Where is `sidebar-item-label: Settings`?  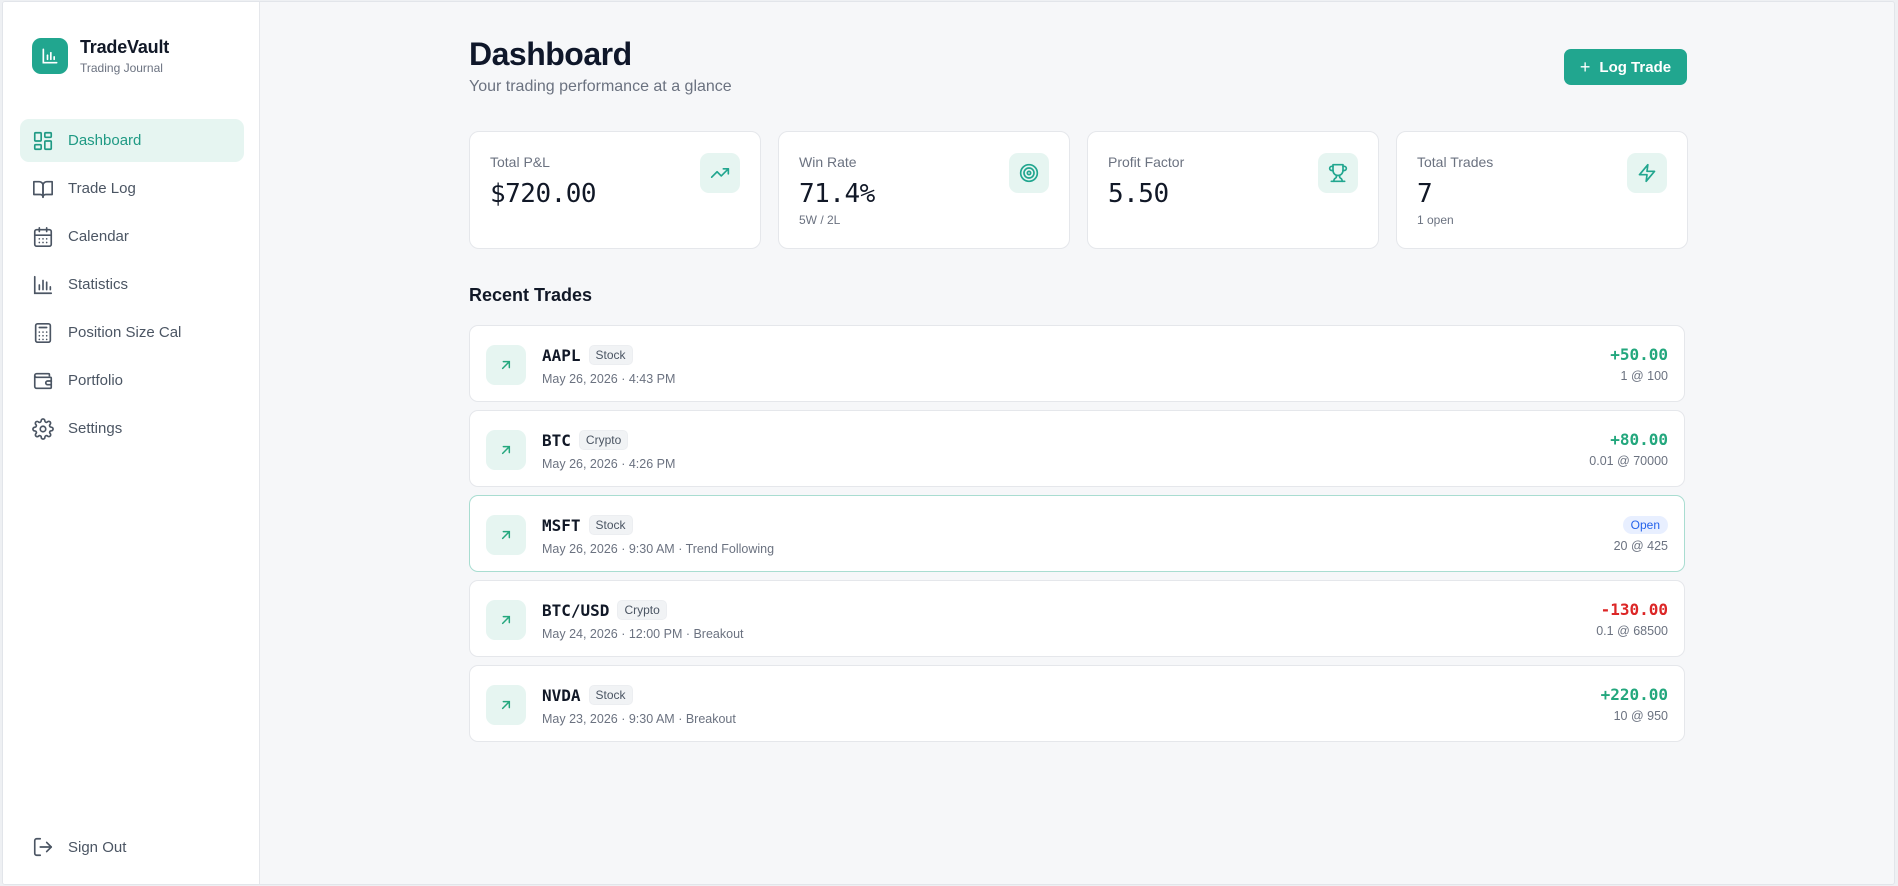
sidebar-item-label: Settings is located at coordinates (95, 428).